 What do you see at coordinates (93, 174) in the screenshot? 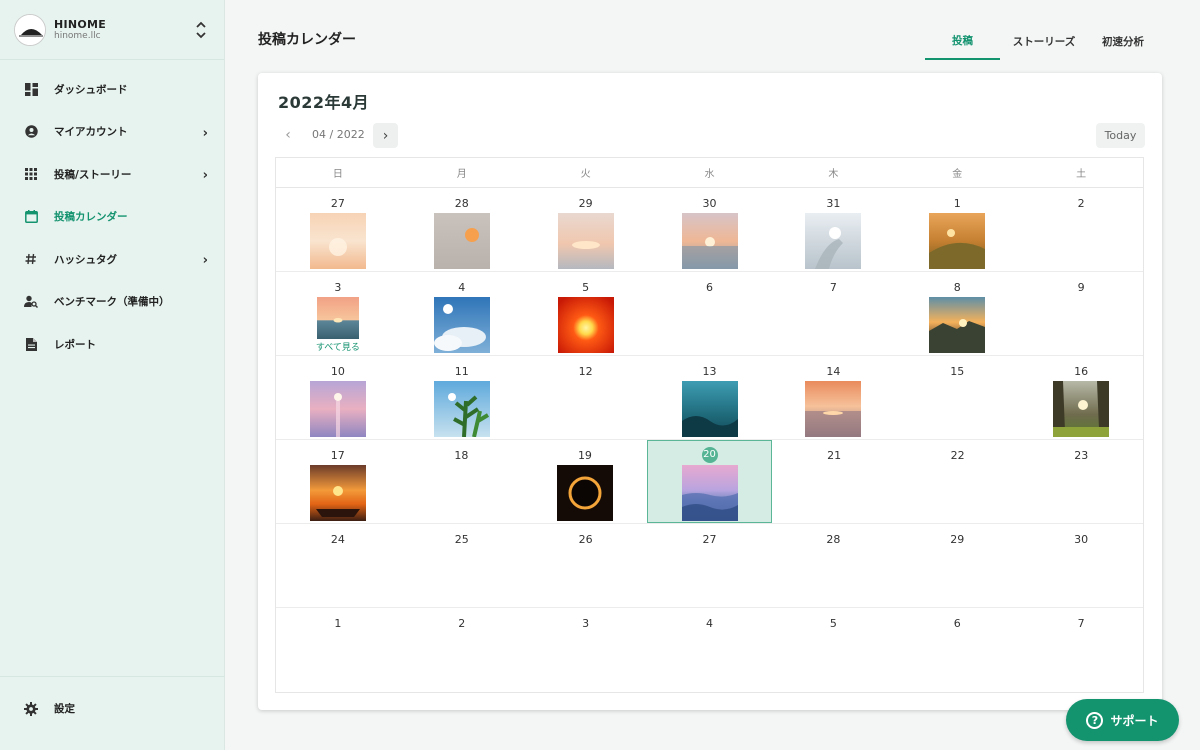
I see `sidebar-item-label: 投稿/ストーリー` at bounding box center [93, 174].